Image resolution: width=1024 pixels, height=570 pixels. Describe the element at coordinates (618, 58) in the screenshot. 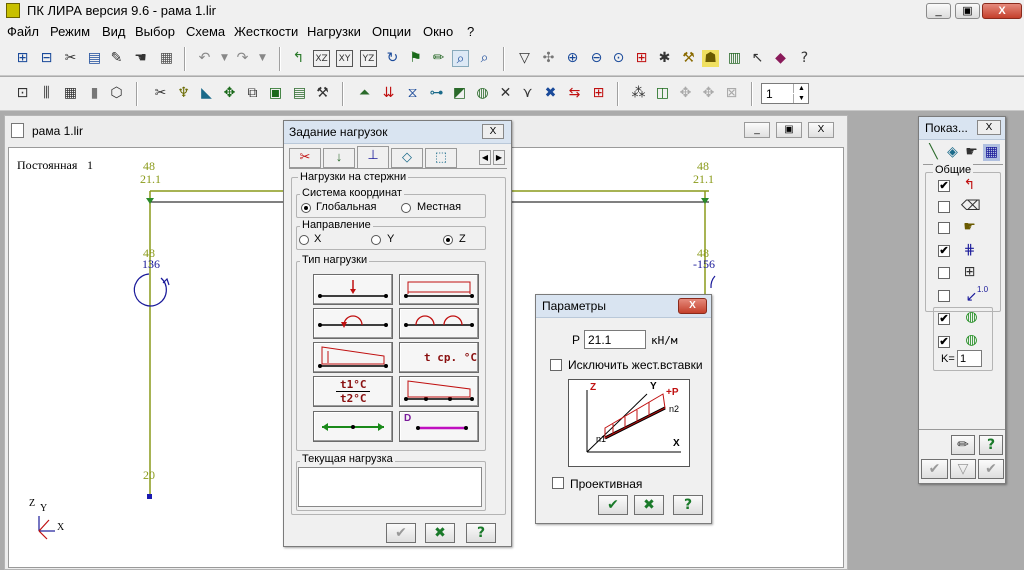

I see `zoom-window-icon: ⊙` at that location.